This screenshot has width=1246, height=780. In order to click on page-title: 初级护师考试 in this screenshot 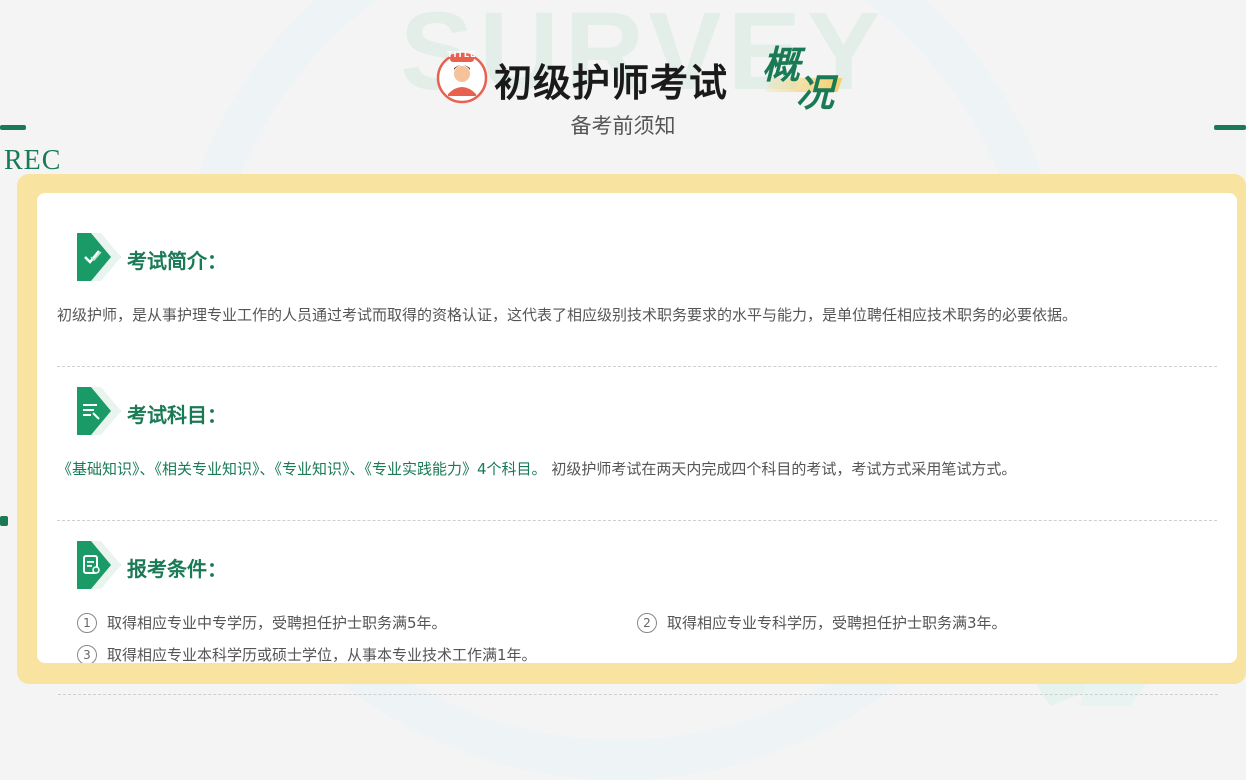, I will do `click(611, 83)`.